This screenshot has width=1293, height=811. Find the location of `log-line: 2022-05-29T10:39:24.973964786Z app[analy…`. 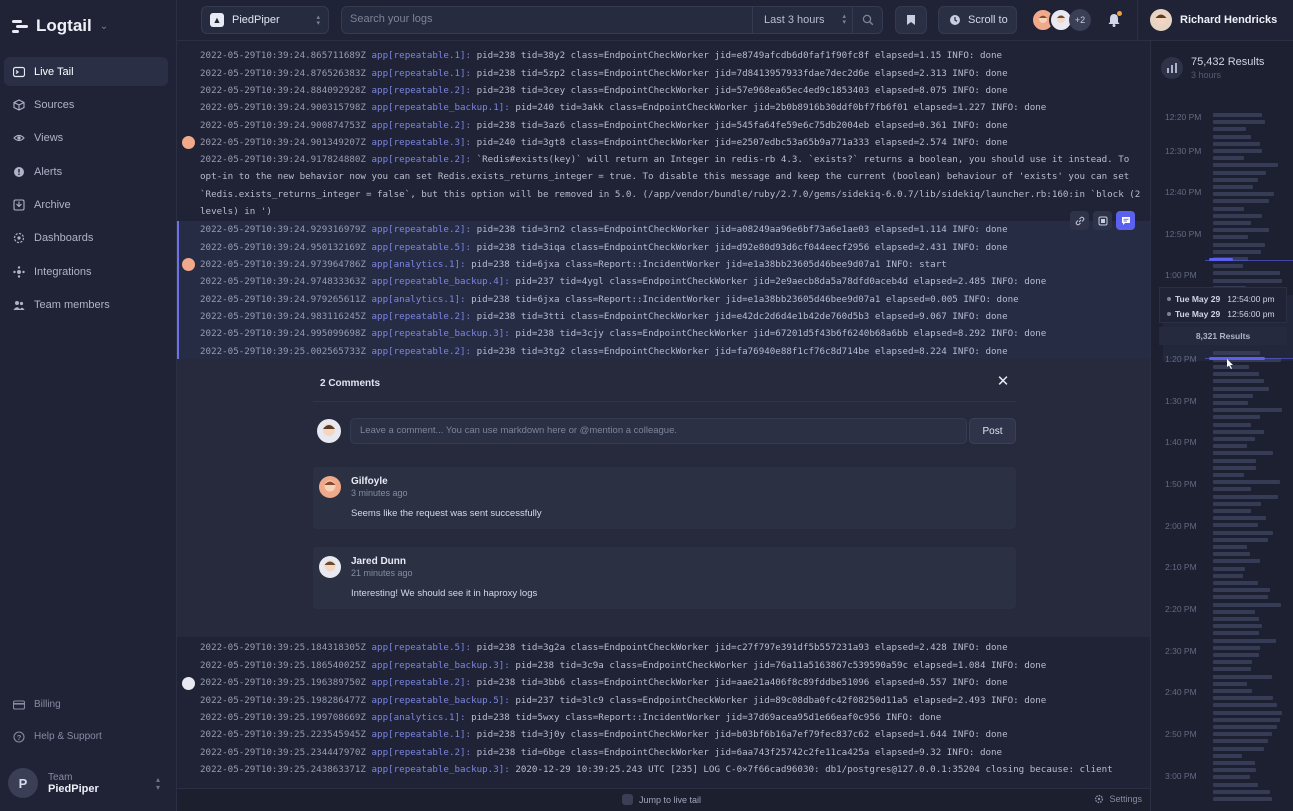

log-line: 2022-05-29T10:39:24.973964786Z app[analy… is located at coordinates (672, 264).